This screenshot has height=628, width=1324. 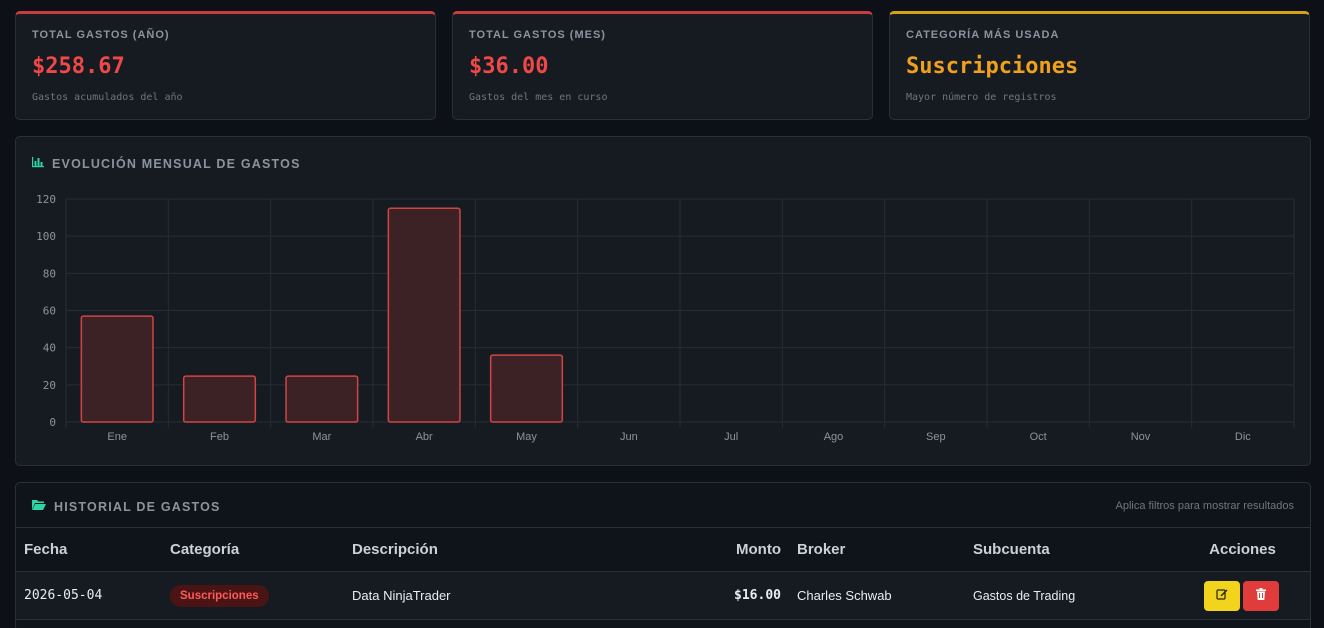 What do you see at coordinates (46, 199) in the screenshot?
I see `y-tick-label: 120` at bounding box center [46, 199].